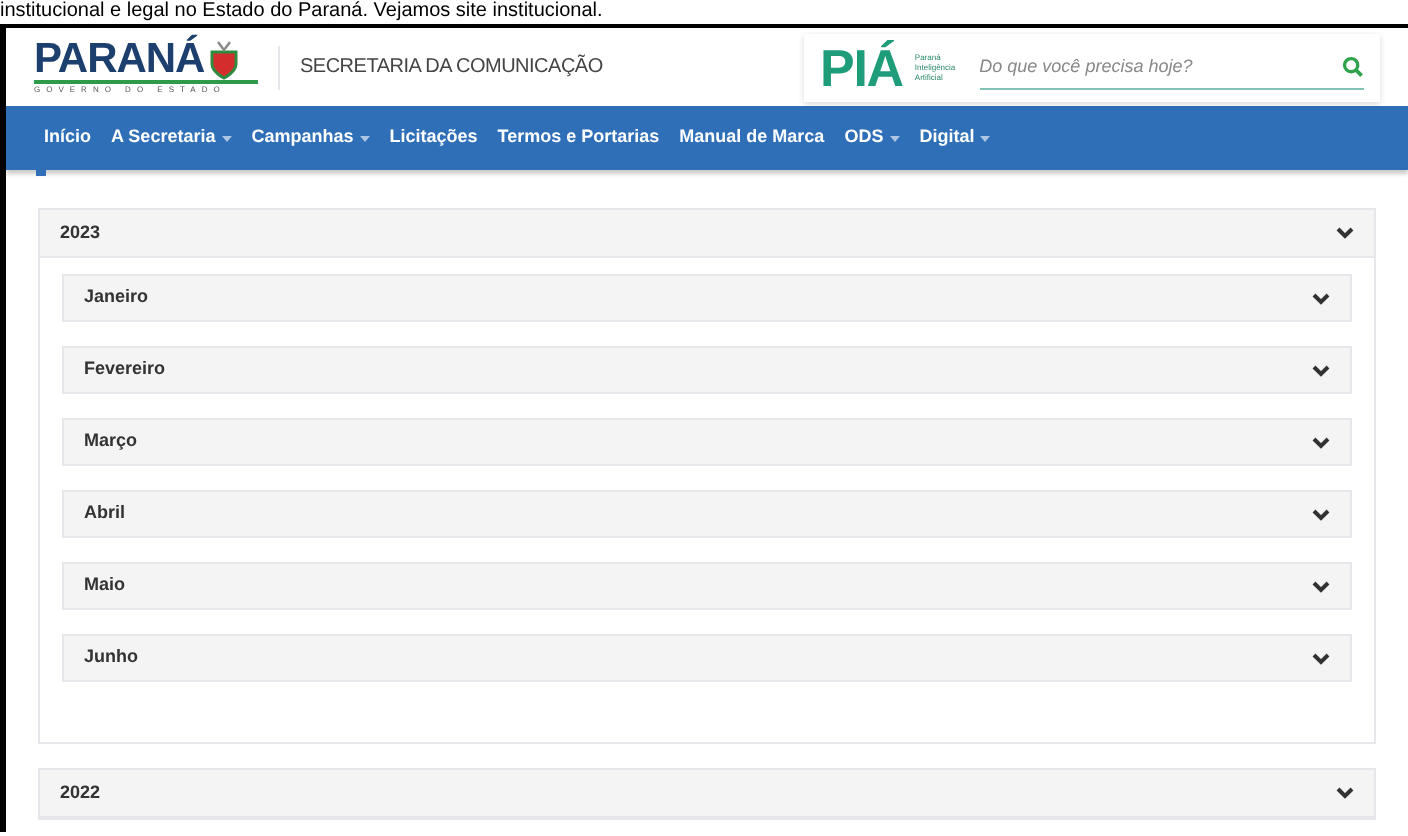 This screenshot has height=836, width=1408. Describe the element at coordinates (947, 138) in the screenshot. I see `nav-link: Digital` at that location.